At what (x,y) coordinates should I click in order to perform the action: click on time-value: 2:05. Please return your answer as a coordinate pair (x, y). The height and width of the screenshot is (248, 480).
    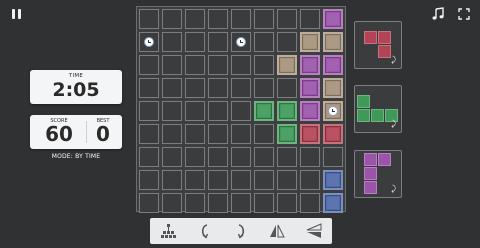
    Looking at the image, I should click on (76, 90).